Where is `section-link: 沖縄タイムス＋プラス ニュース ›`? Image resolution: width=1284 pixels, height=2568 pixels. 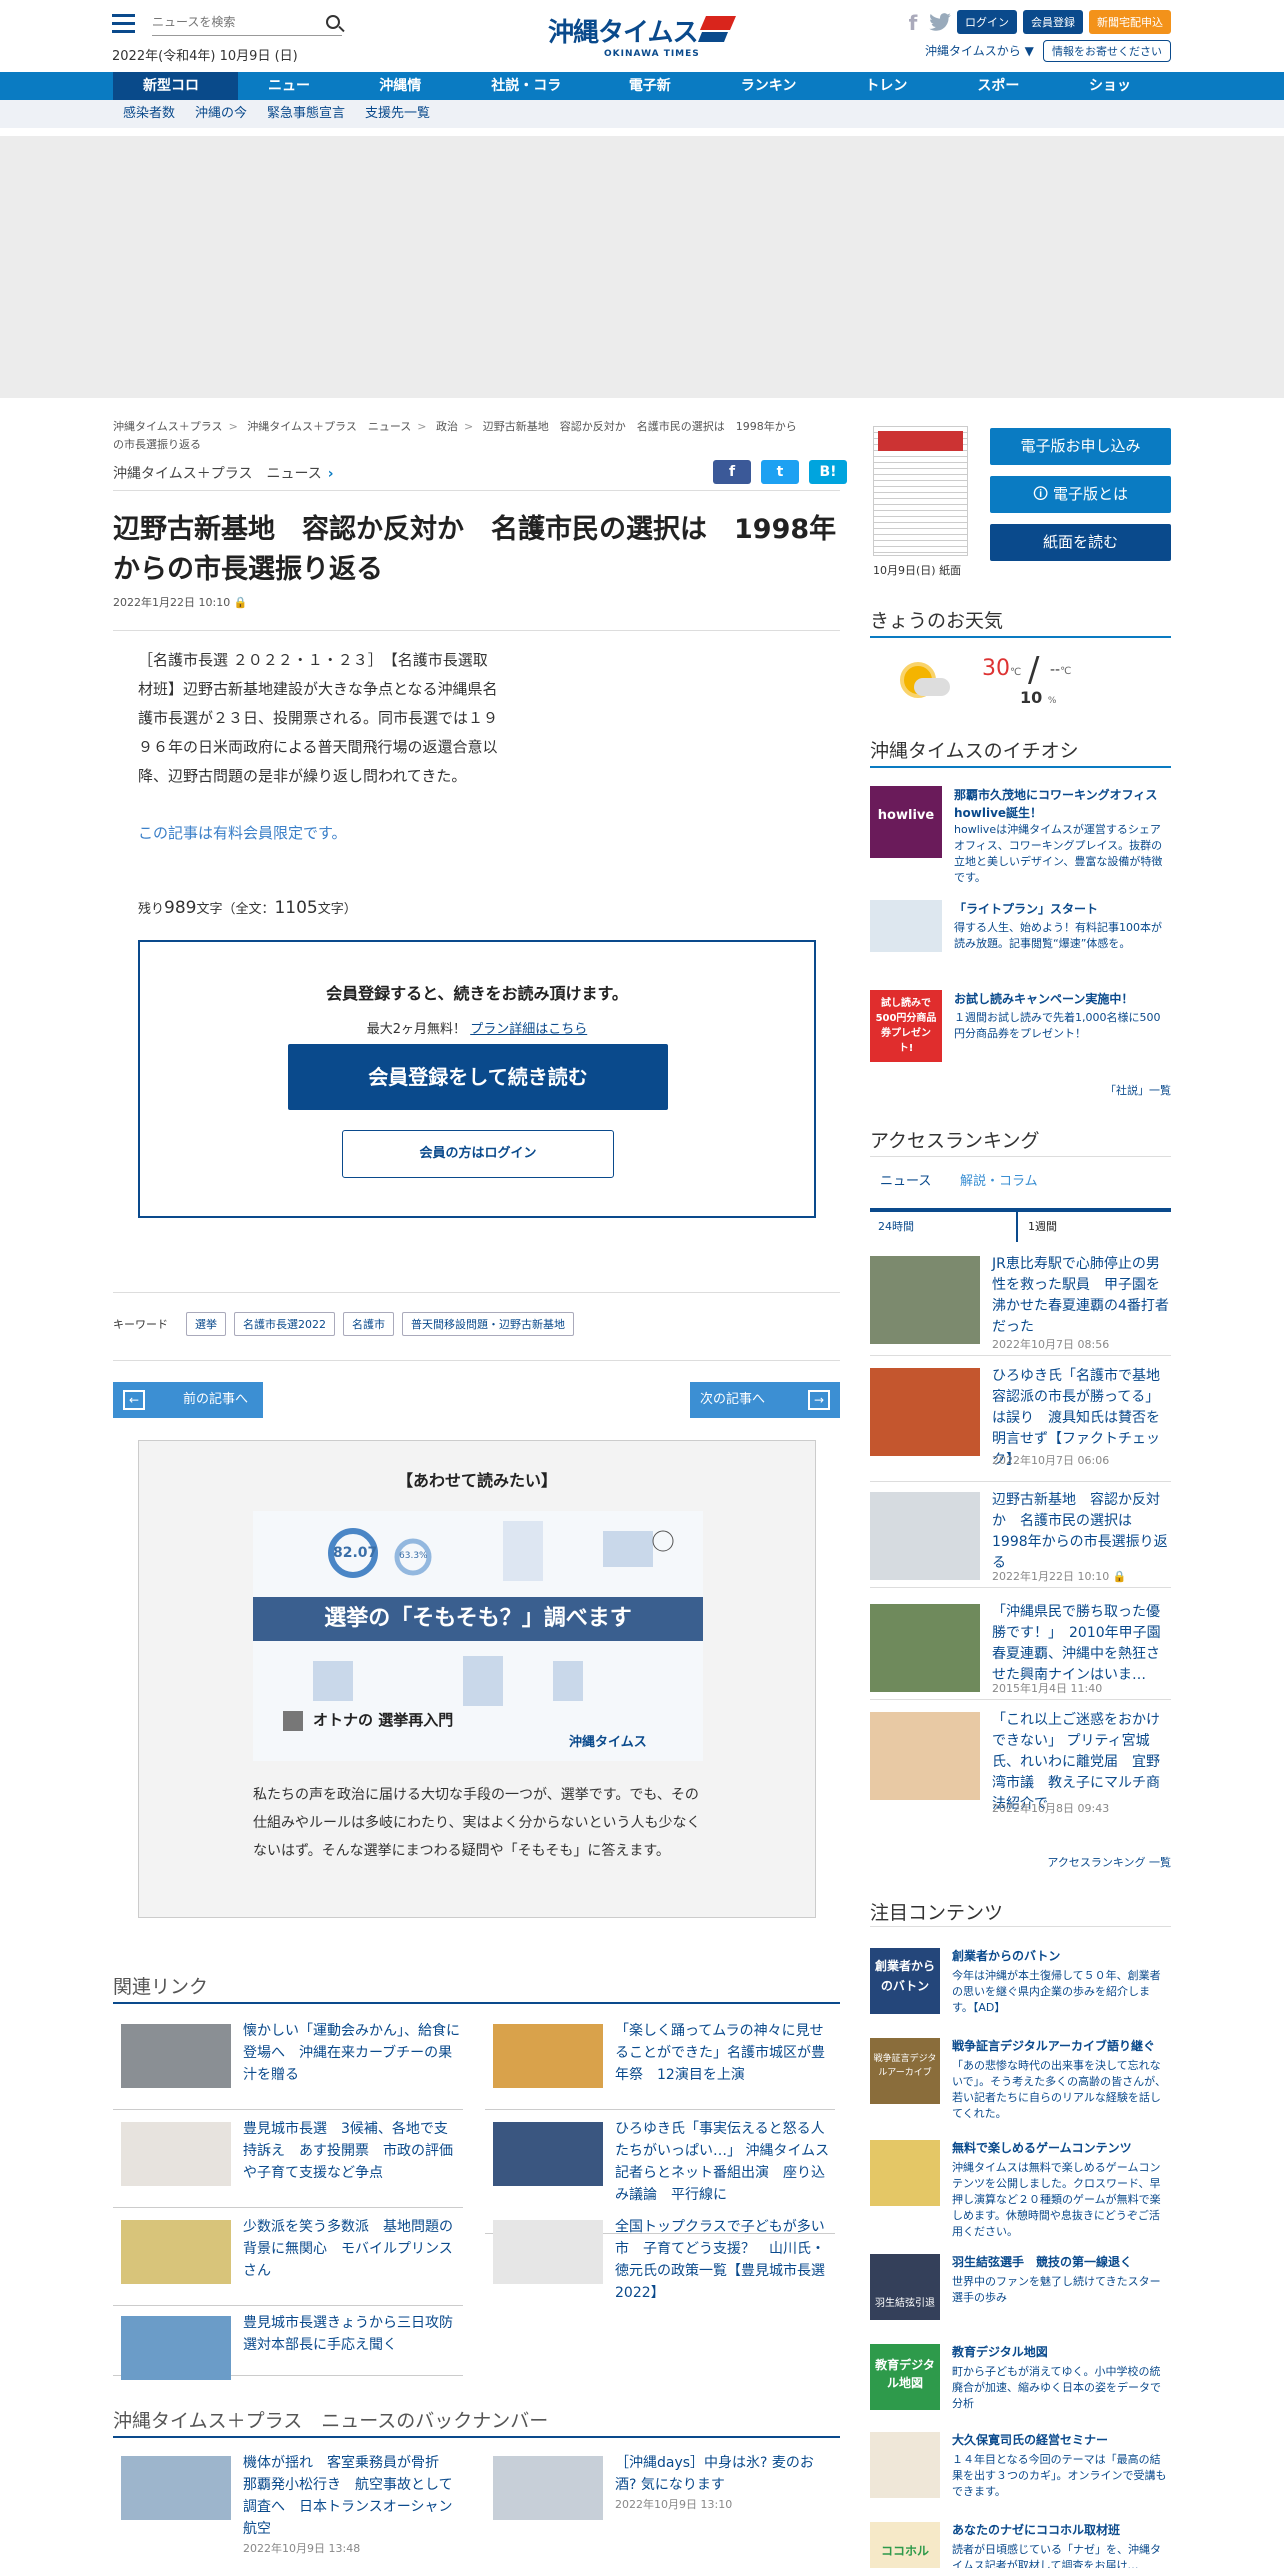 section-link: 沖縄タイムス＋プラス ニュース › is located at coordinates (223, 473).